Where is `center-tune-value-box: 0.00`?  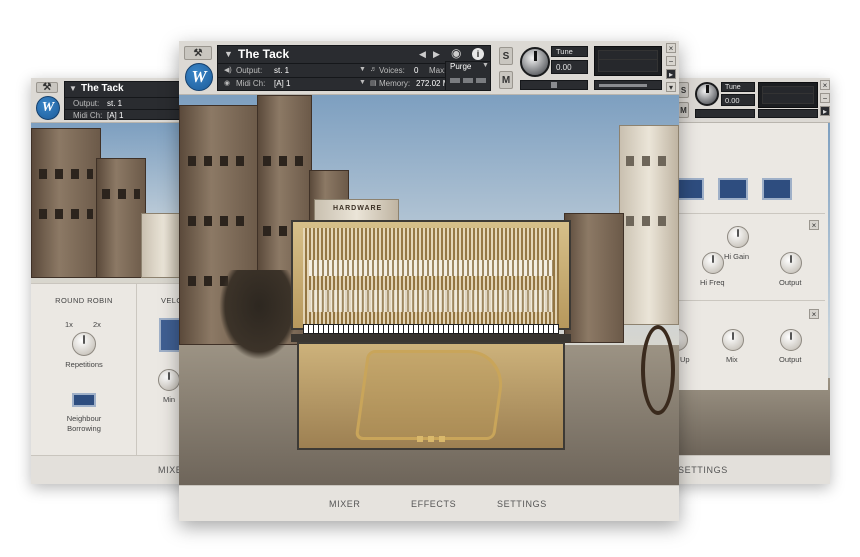 center-tune-value-box: 0.00 is located at coordinates (569, 67).